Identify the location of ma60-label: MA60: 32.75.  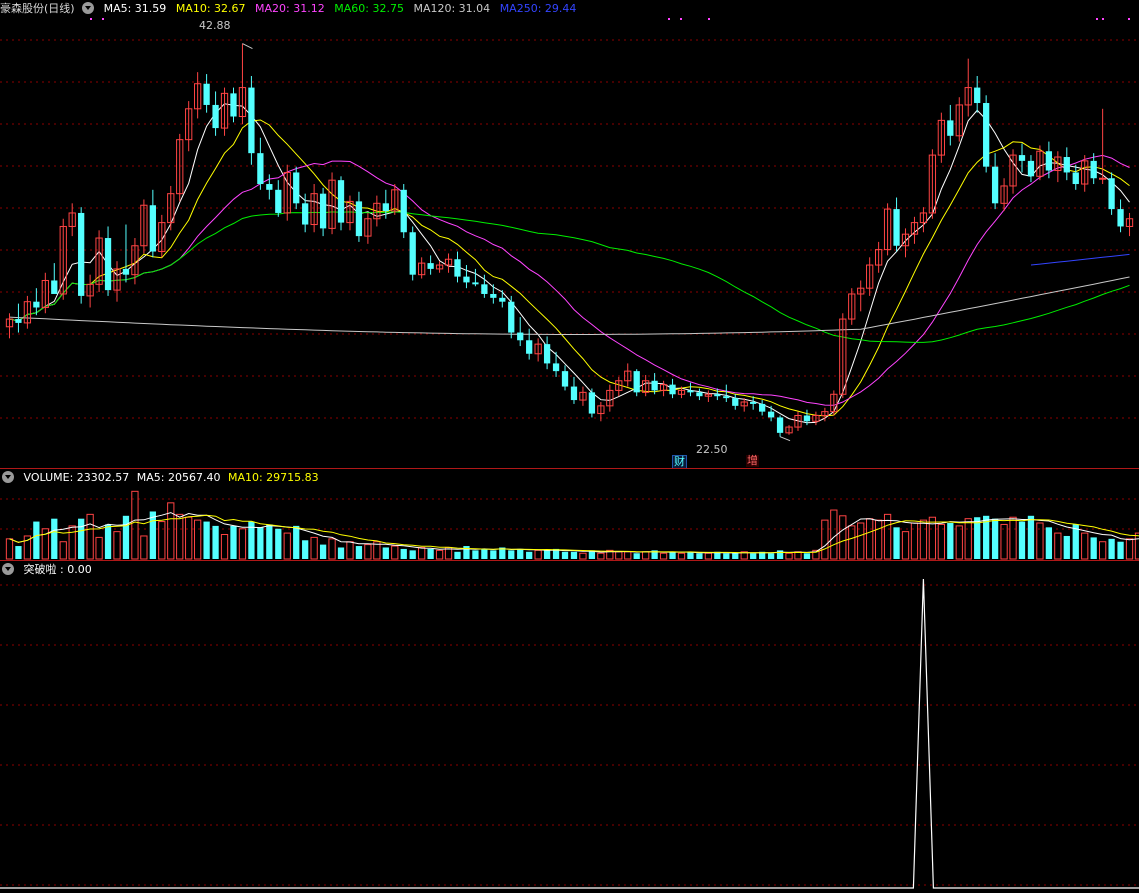
(369, 8).